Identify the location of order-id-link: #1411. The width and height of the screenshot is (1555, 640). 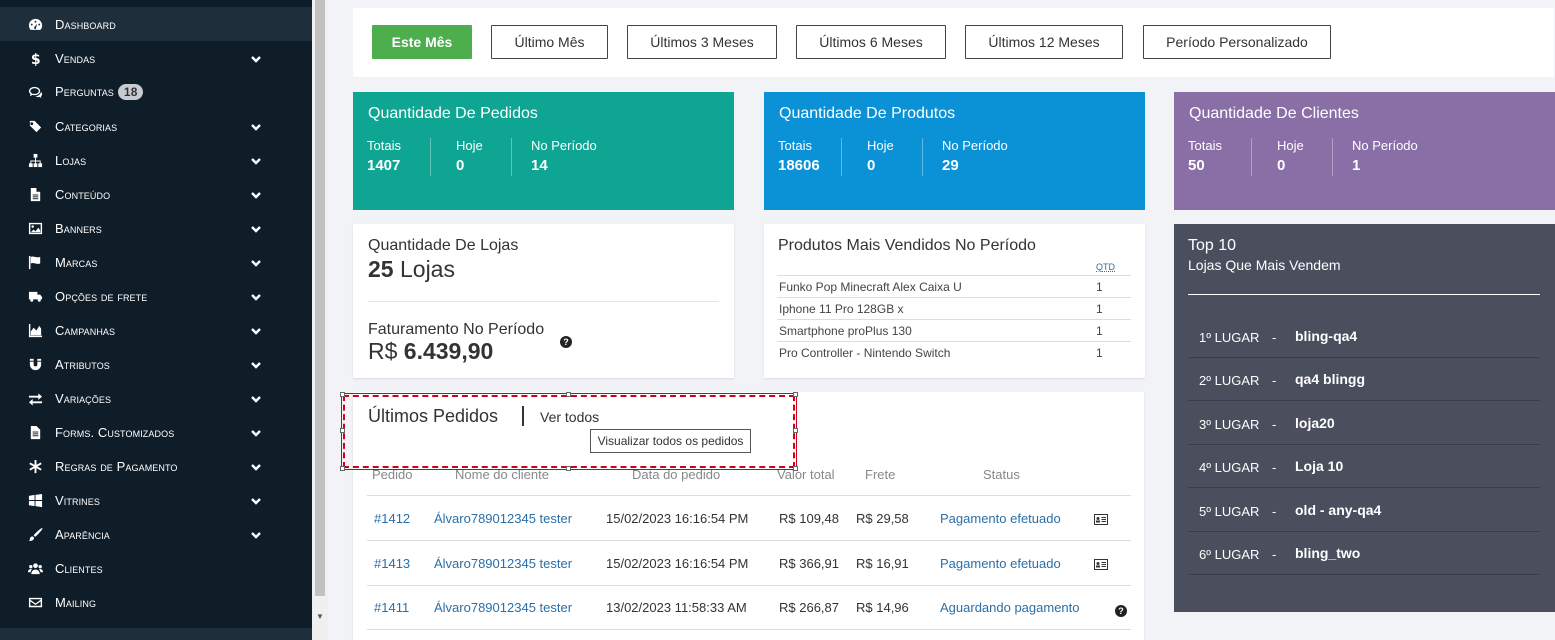
(391, 607).